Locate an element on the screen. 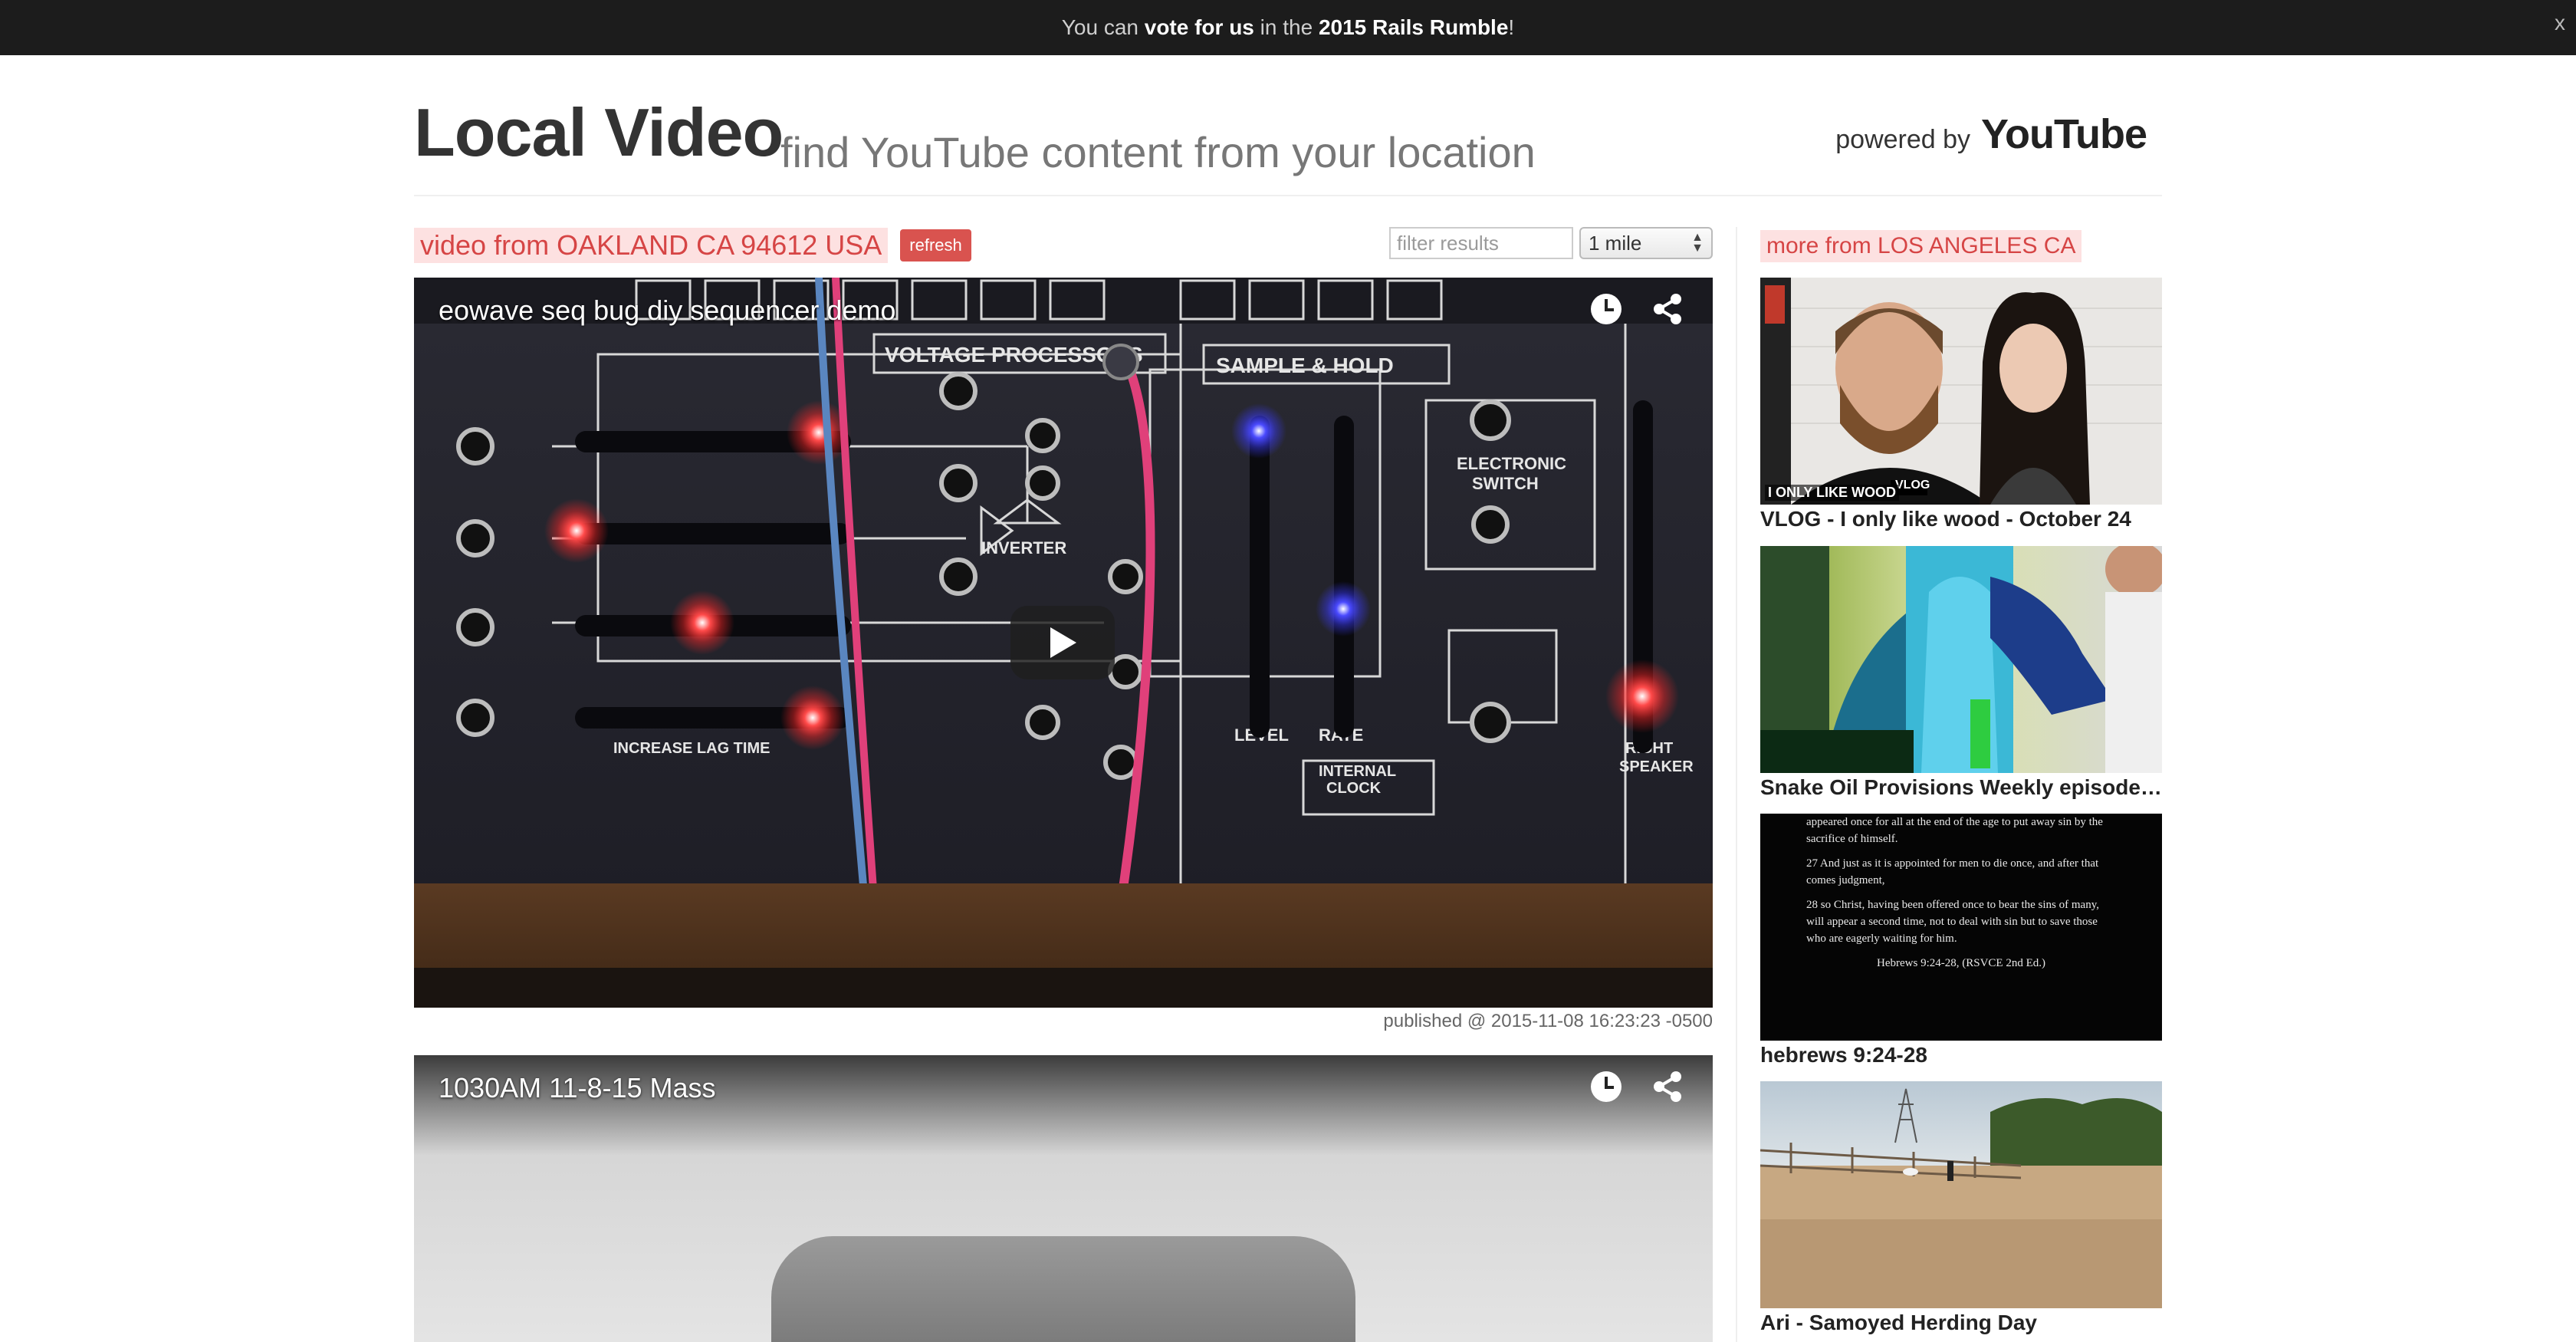  snake-oil-thumbnail-image is located at coordinates (1961, 659).